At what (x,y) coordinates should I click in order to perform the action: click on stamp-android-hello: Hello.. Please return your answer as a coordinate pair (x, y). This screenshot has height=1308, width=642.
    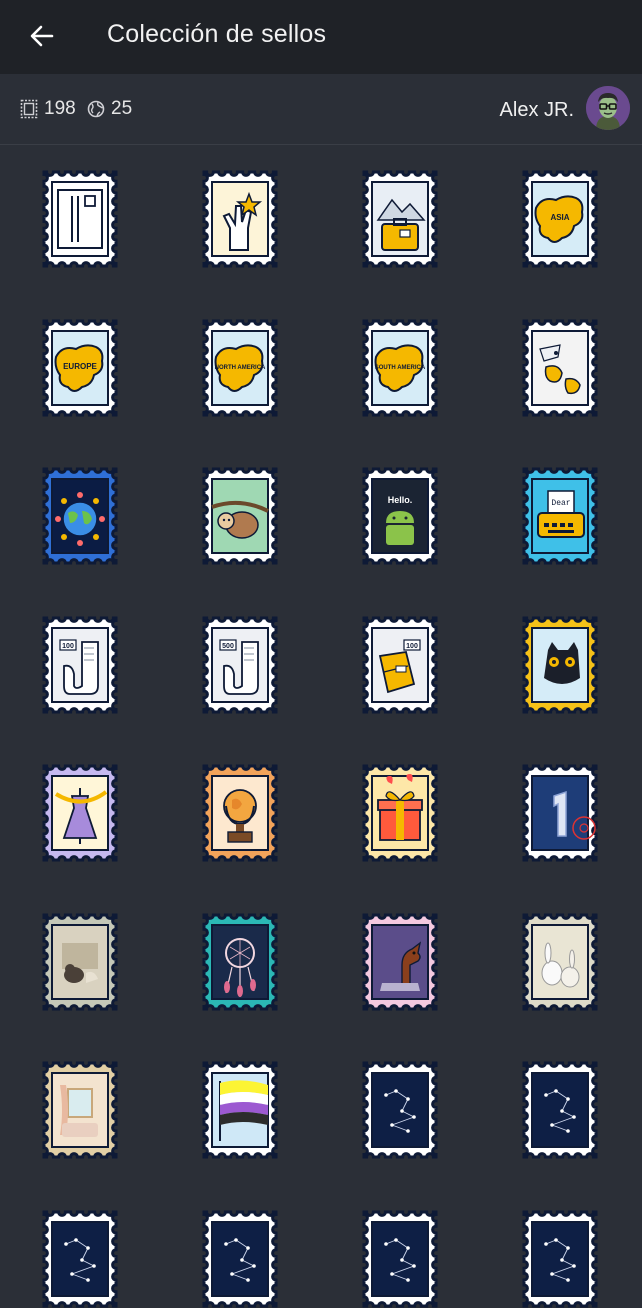
    Looking at the image, I should click on (400, 516).